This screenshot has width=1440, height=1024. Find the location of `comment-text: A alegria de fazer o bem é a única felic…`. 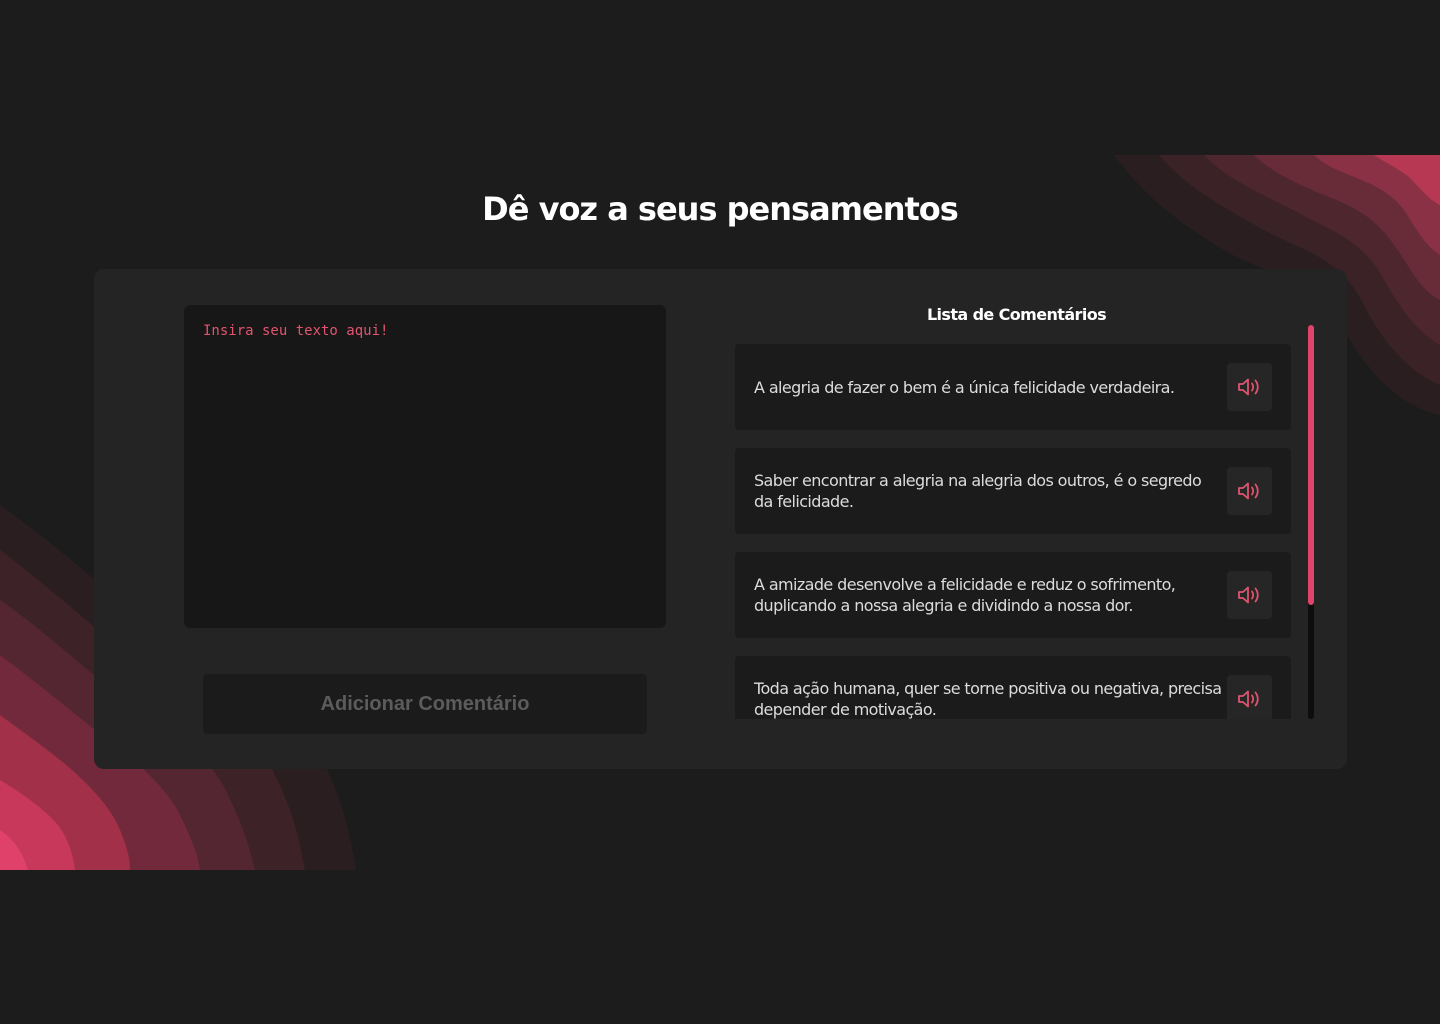

comment-text: A alegria de fazer o bem é a única felic… is located at coordinates (964, 387).